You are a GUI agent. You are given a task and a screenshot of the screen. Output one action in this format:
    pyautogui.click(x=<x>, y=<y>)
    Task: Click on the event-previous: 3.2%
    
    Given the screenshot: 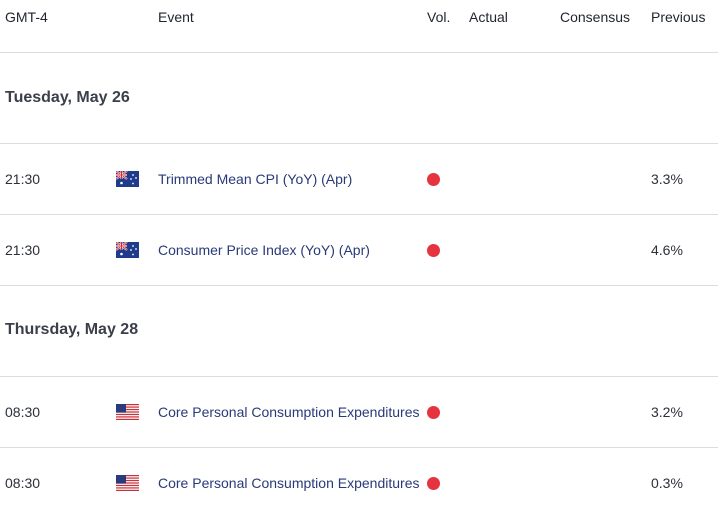 What is the action you would take?
    pyautogui.click(x=667, y=412)
    